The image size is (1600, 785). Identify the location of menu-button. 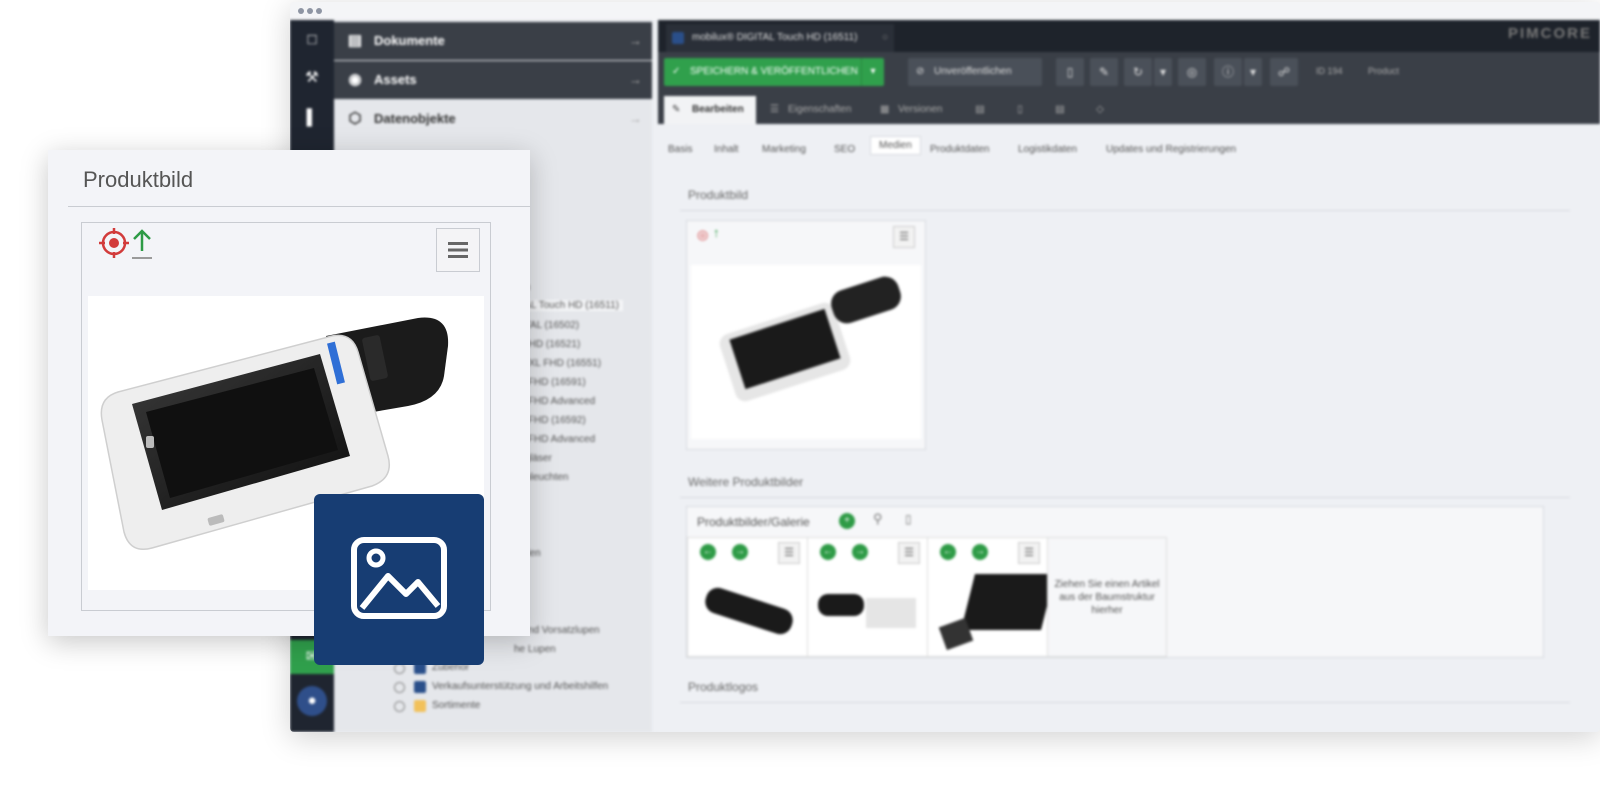
(458, 250).